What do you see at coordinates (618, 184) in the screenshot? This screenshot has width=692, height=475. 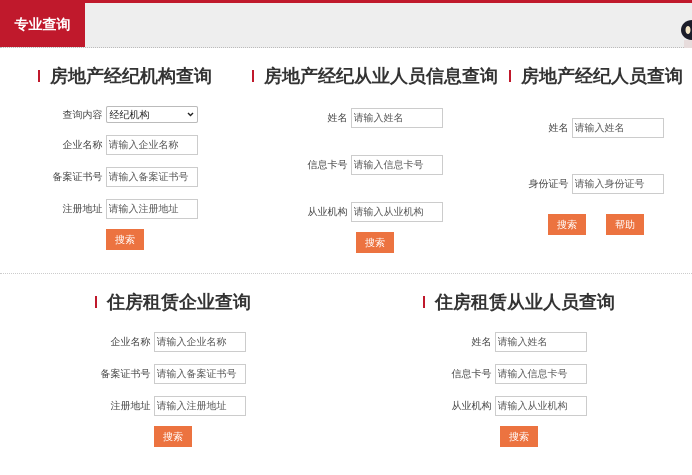 I see `input-field: 请输入身份证号` at bounding box center [618, 184].